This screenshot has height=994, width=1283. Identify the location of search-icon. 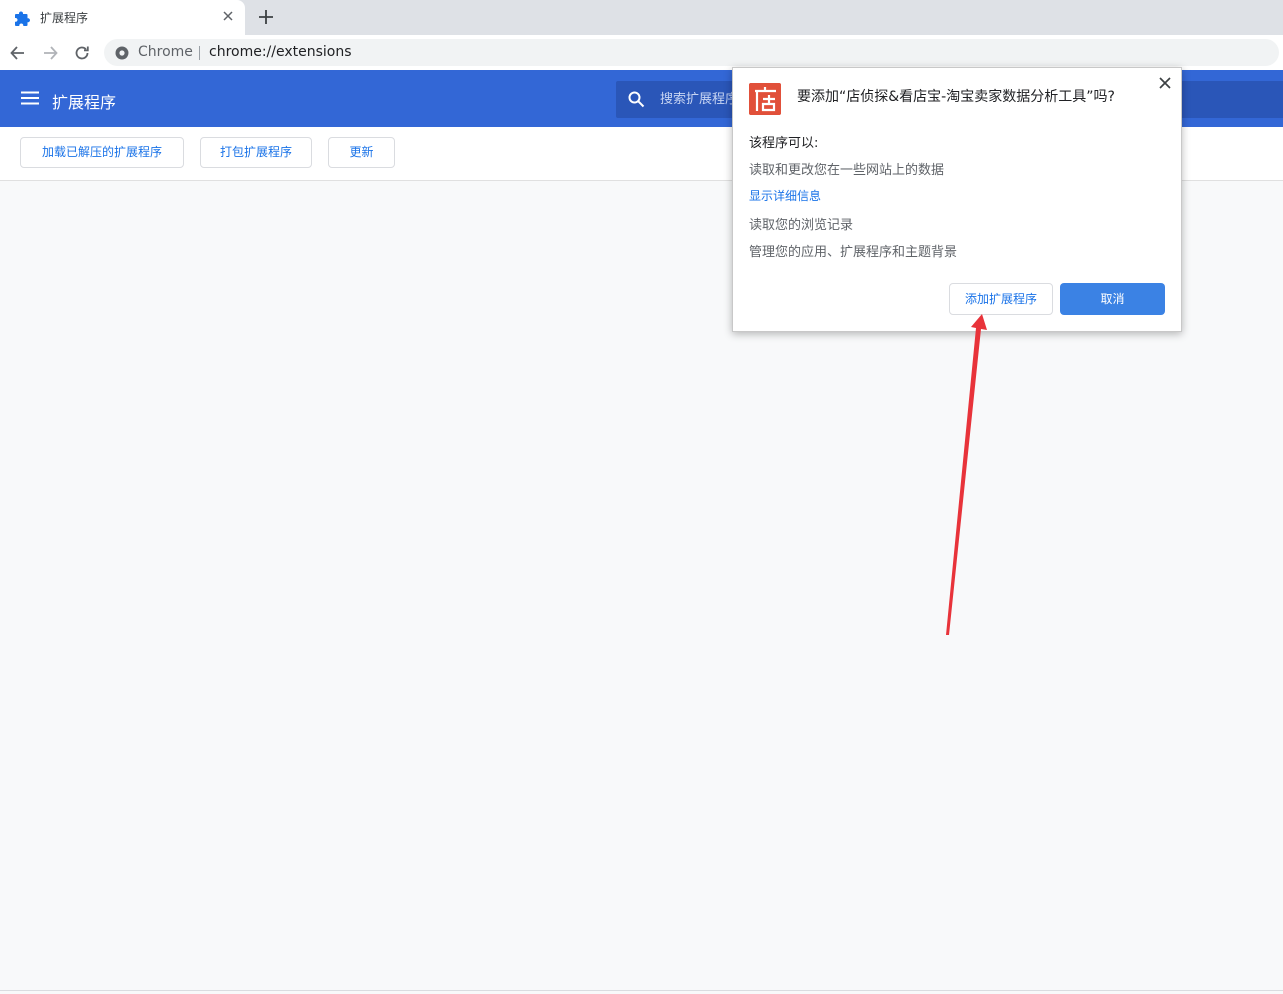
(636, 99).